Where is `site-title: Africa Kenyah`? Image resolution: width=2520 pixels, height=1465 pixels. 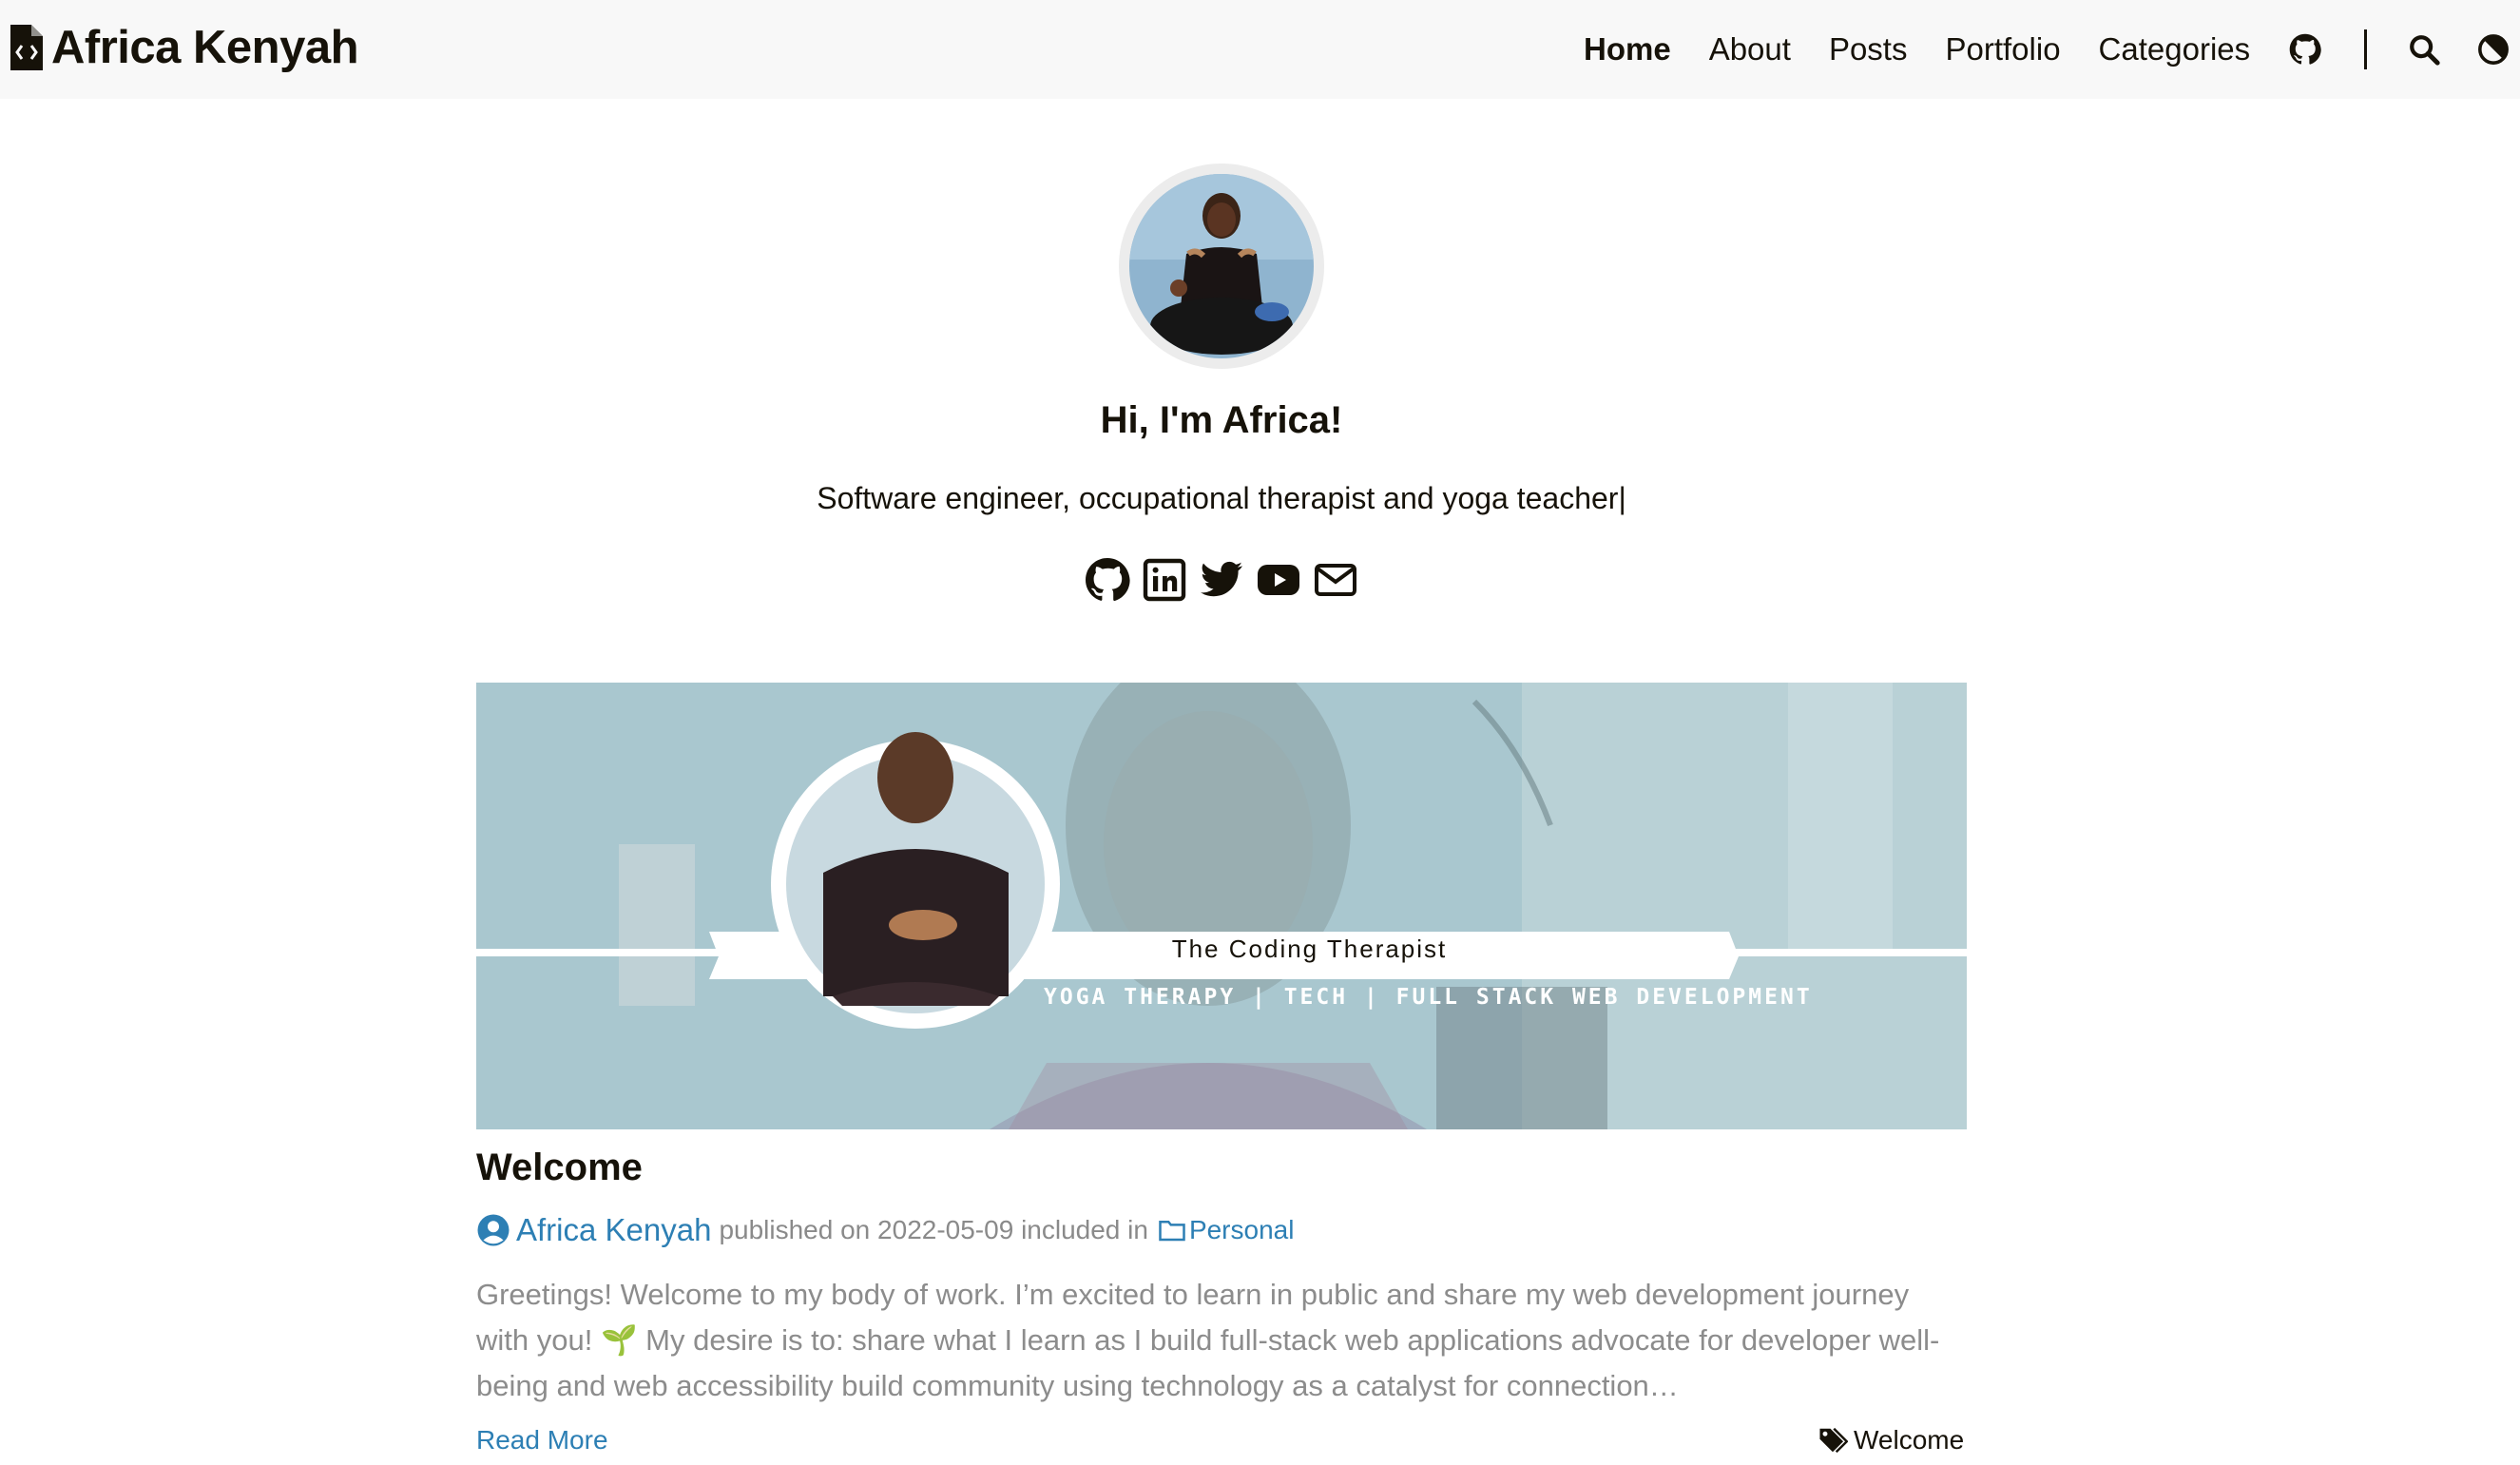
site-title: Africa Kenyah is located at coordinates (205, 47).